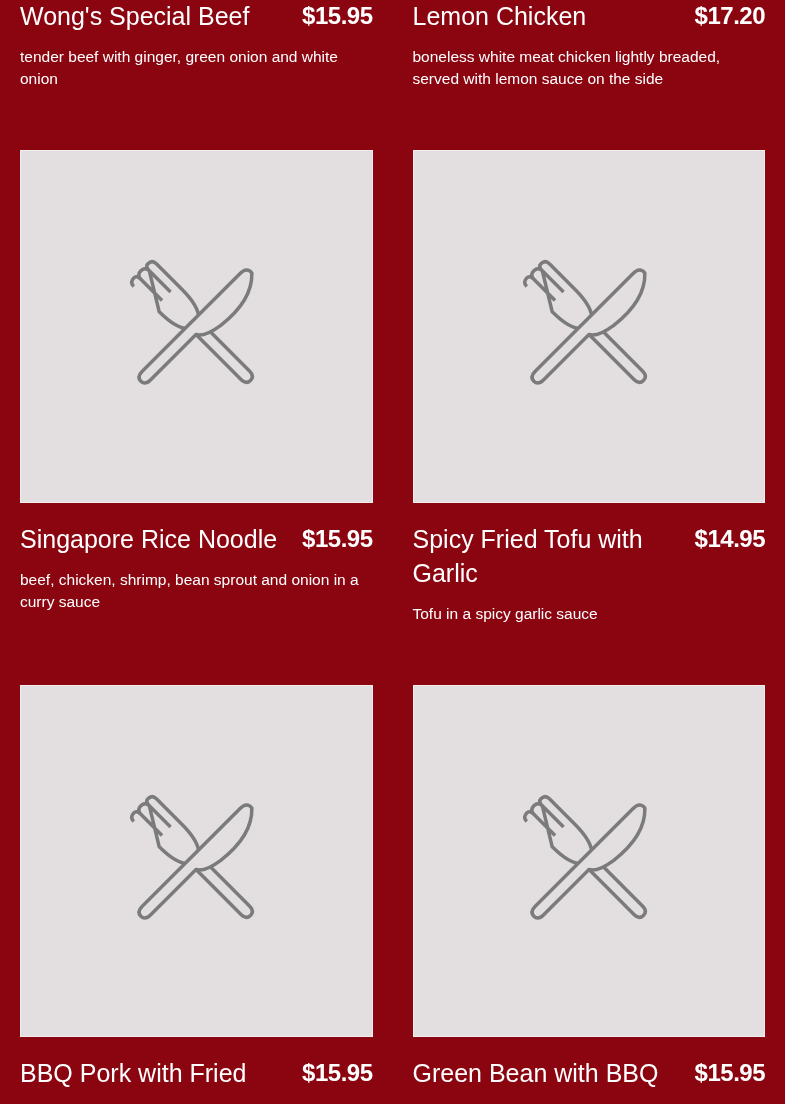 The width and height of the screenshot is (785, 1104). I want to click on dish-name: Wong's Special Beef, so click(135, 16).